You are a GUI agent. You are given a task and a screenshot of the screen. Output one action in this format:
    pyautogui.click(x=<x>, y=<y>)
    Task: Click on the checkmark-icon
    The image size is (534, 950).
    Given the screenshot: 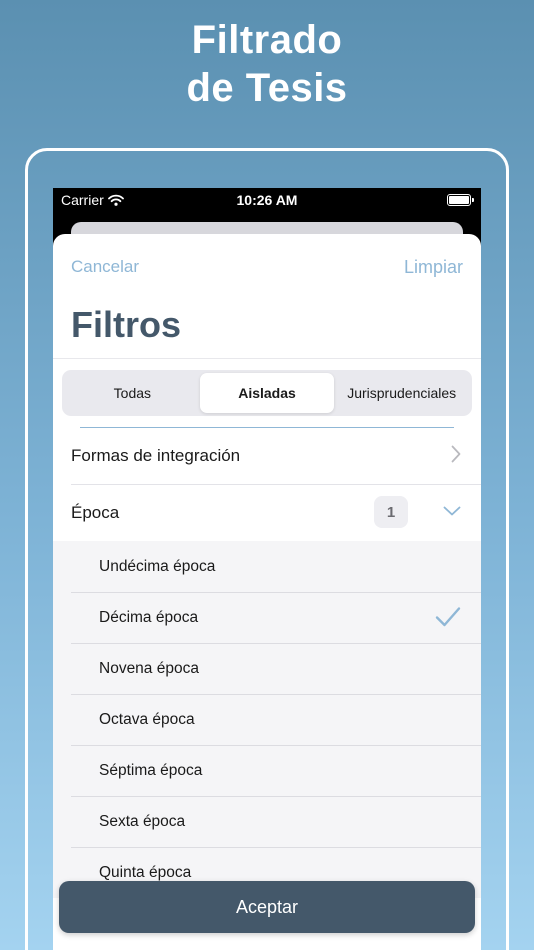 What is the action you would take?
    pyautogui.click(x=448, y=617)
    